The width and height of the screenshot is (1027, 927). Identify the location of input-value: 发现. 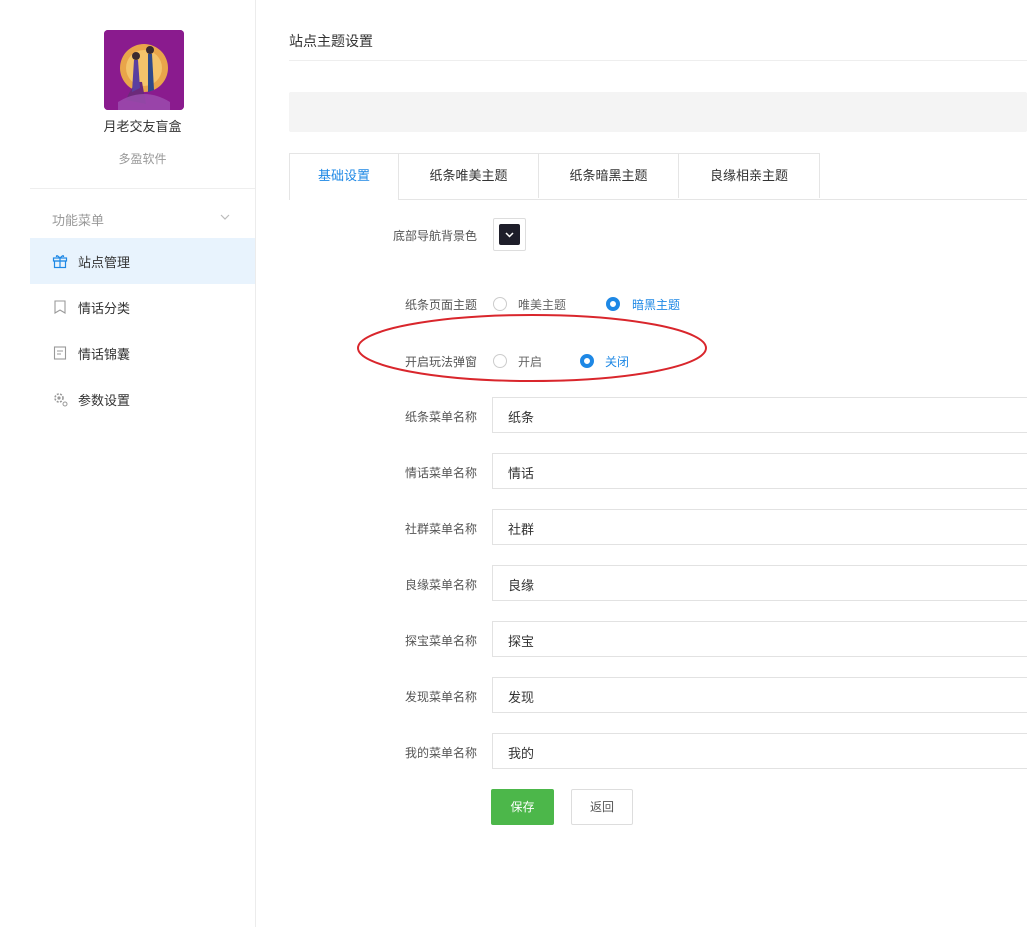
(521, 698).